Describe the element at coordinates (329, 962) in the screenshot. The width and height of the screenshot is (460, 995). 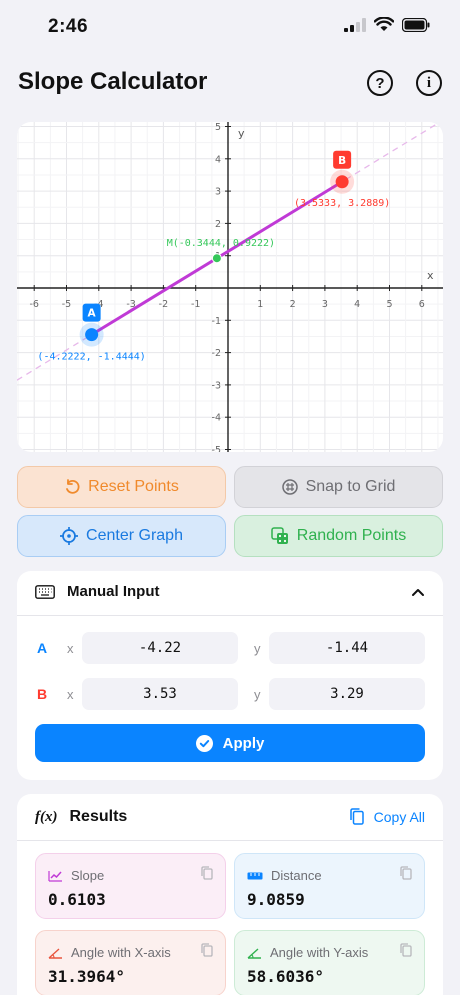
I see `angle-y-tile: Angle with Y-axis 58.6036°` at that location.